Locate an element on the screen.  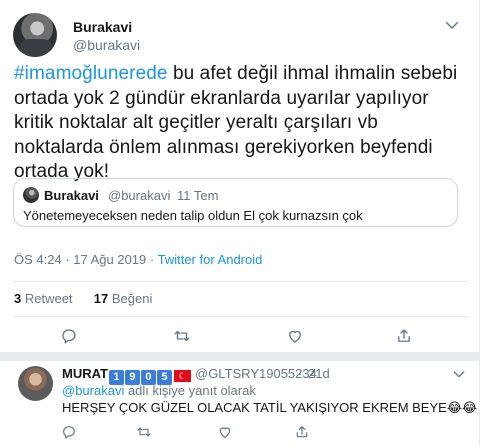
replying-to-suffix: adlı kişiye yanıt olarak is located at coordinates (190, 390).